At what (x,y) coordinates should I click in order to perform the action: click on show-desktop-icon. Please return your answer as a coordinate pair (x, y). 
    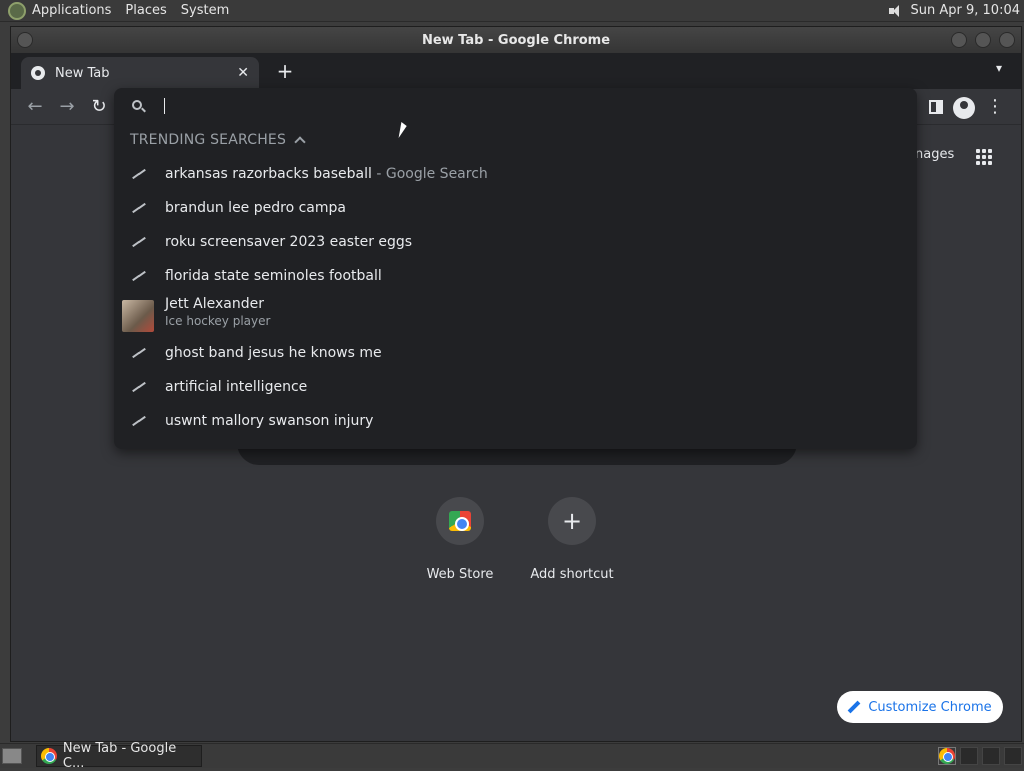
    Looking at the image, I should click on (12, 756).